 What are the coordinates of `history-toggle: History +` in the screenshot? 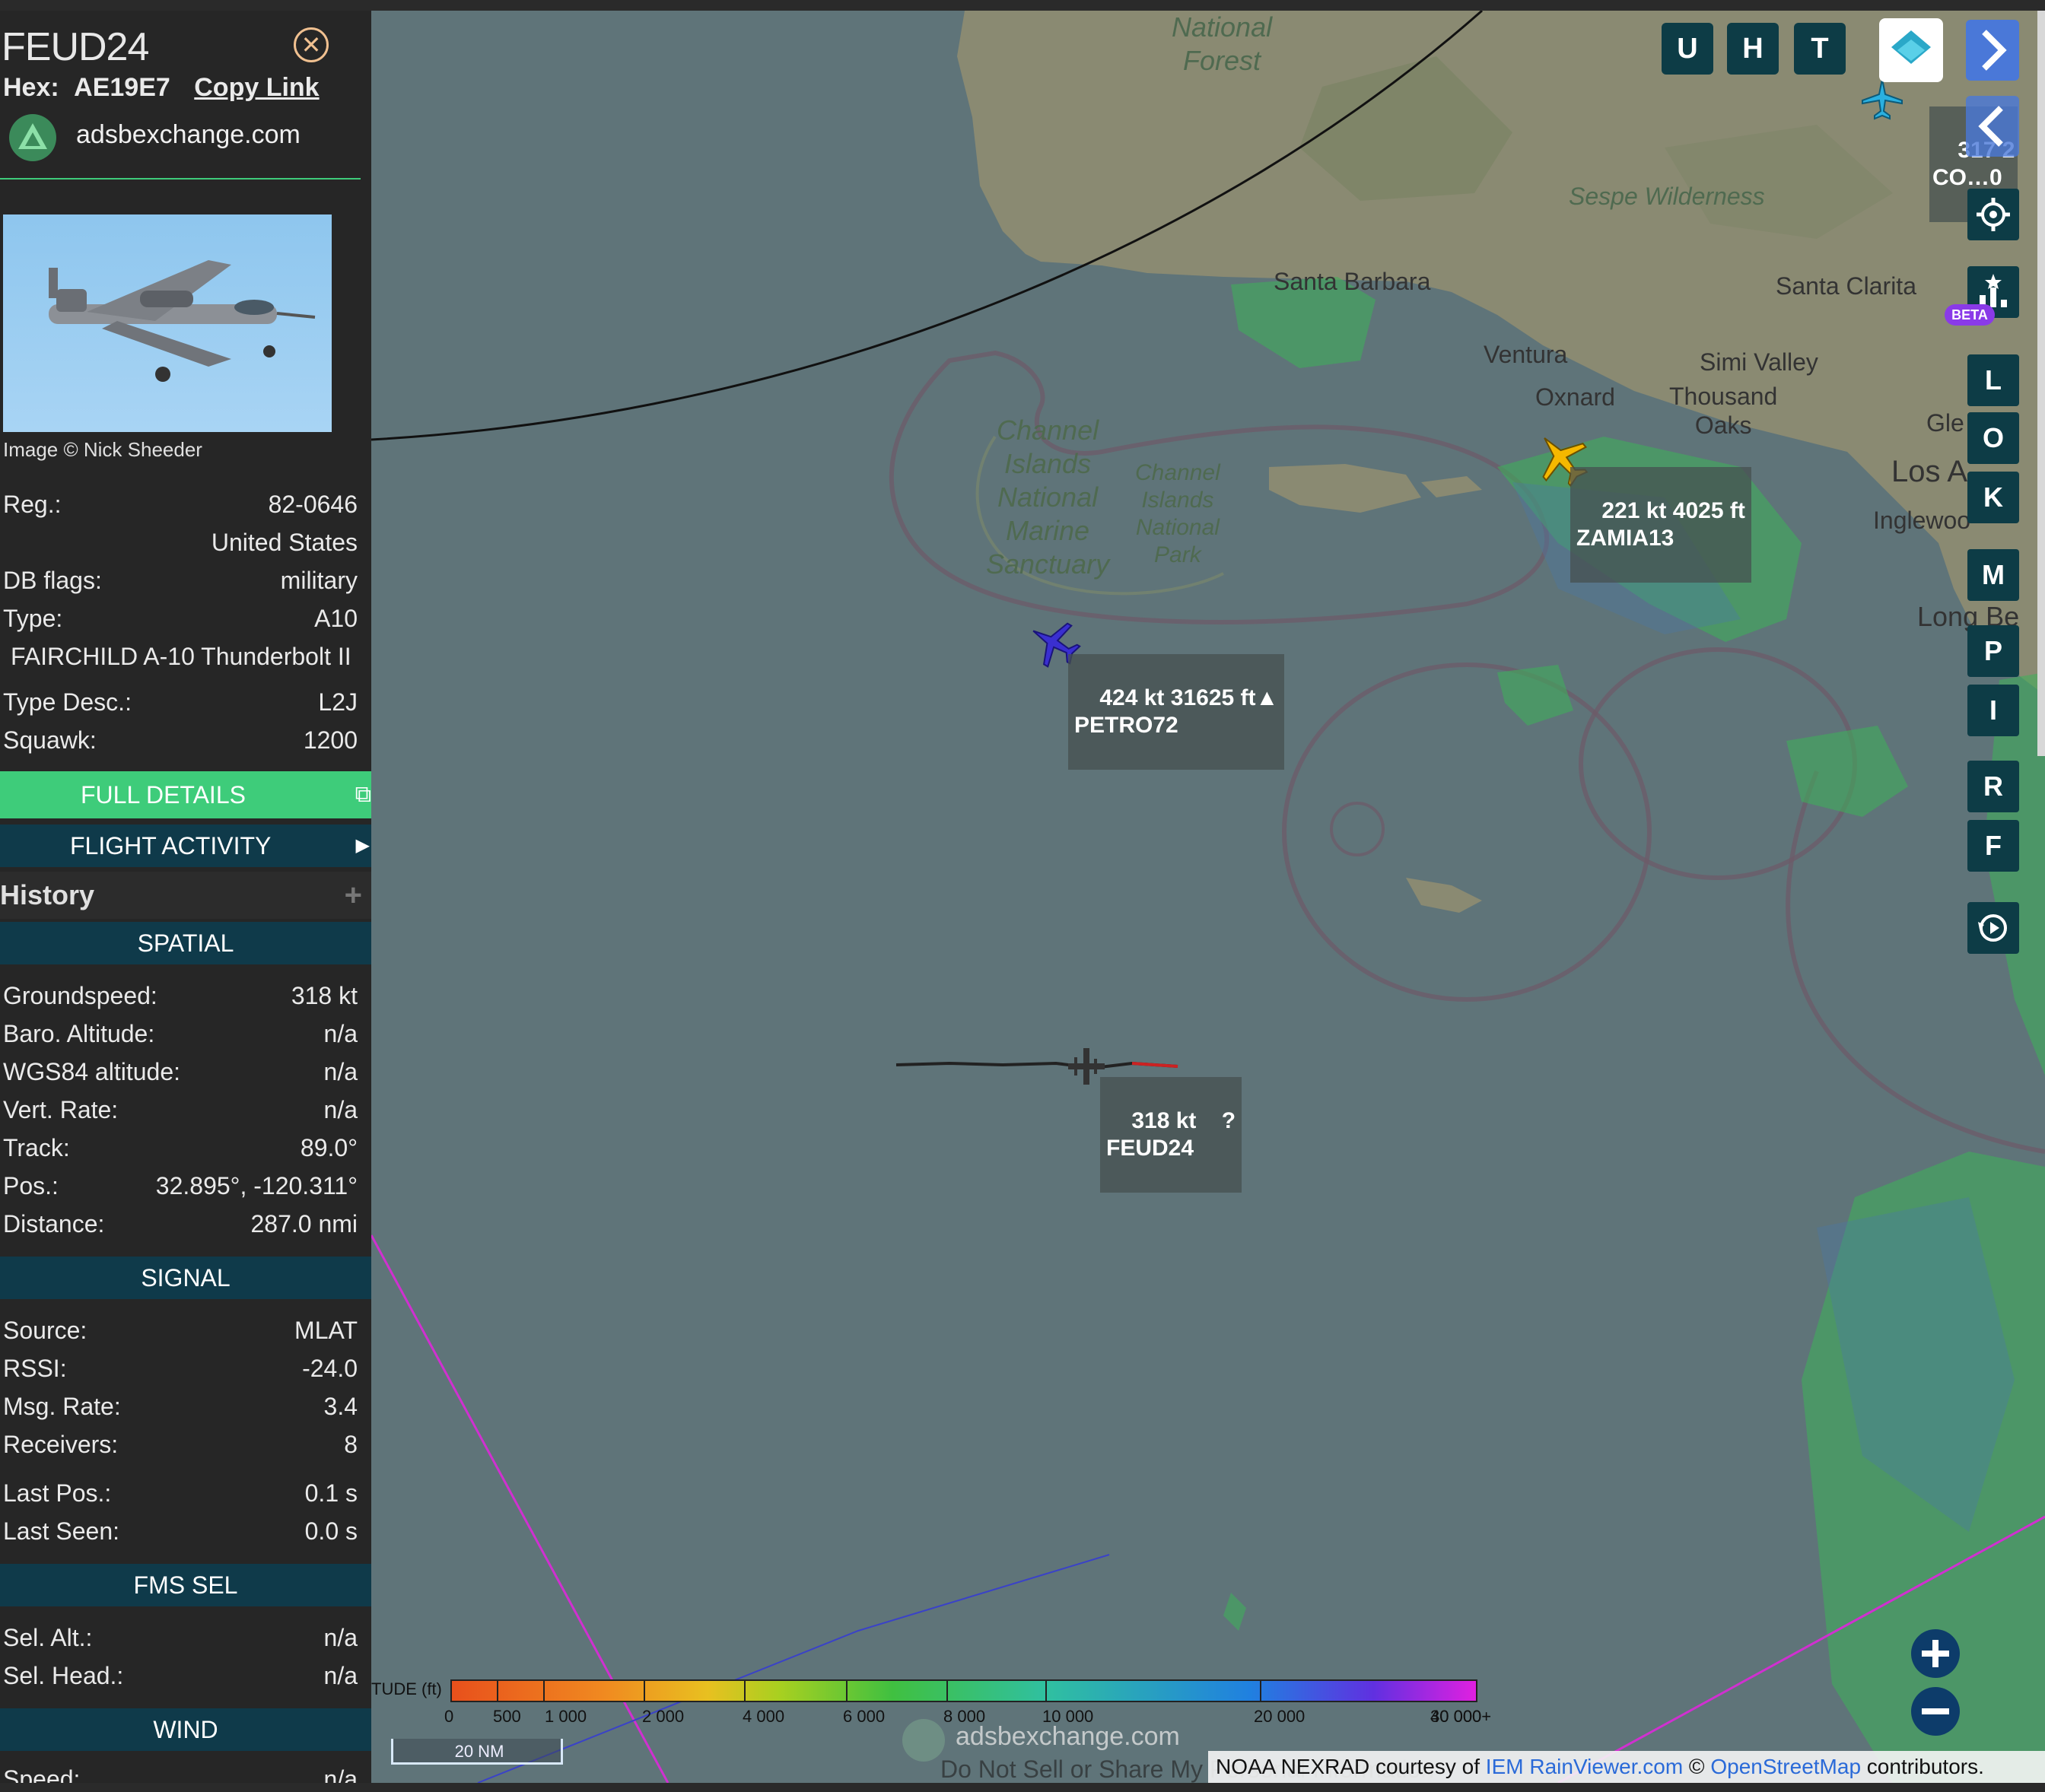 It's located at (185, 895).